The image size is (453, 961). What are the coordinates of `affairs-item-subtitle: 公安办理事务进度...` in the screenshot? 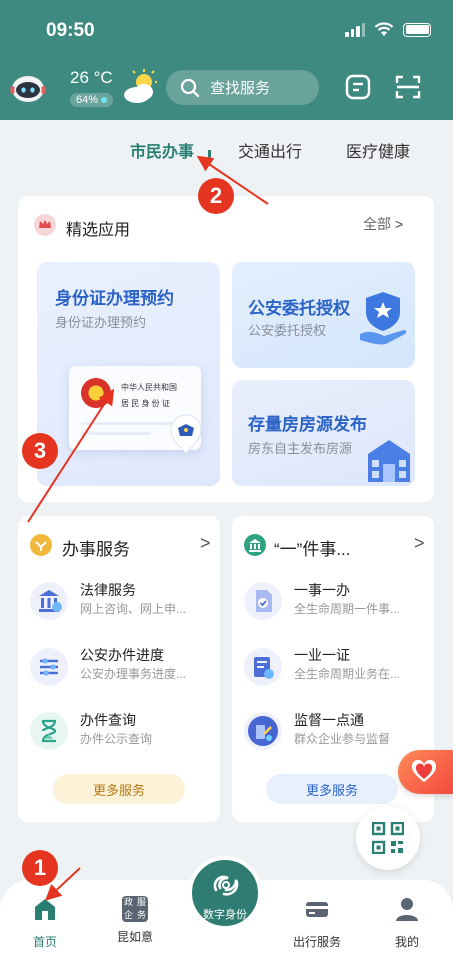 It's located at (133, 674).